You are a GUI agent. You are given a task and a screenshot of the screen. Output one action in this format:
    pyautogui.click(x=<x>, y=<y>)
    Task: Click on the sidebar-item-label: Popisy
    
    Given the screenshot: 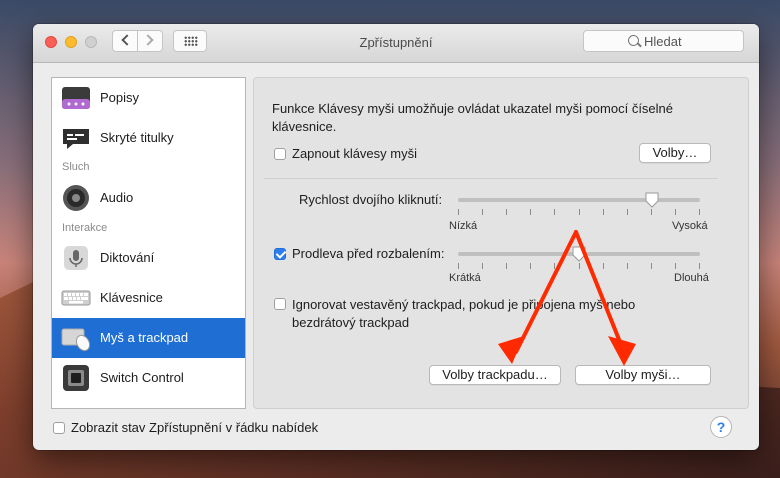 What is the action you would take?
    pyautogui.click(x=120, y=97)
    